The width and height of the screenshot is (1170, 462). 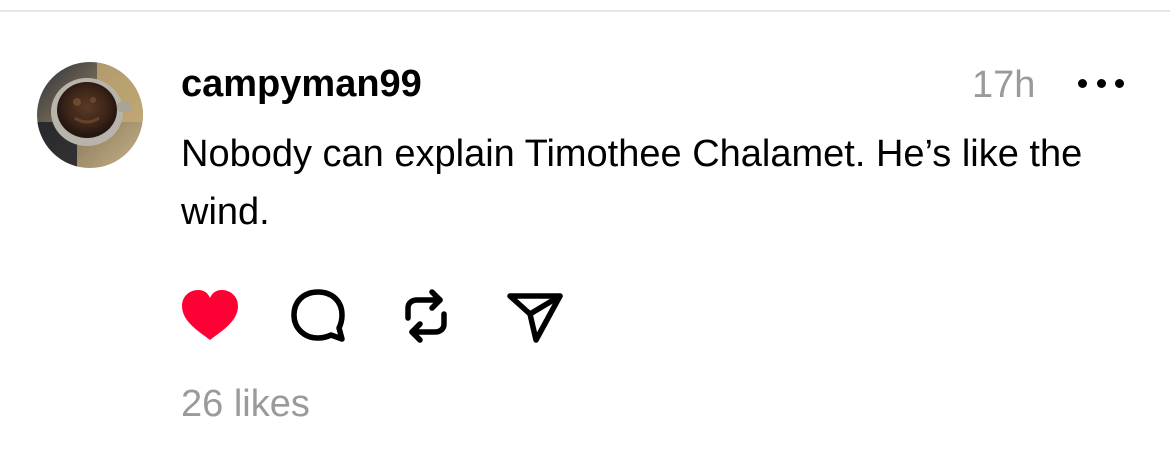 I want to click on top-divider, so click(x=585, y=11).